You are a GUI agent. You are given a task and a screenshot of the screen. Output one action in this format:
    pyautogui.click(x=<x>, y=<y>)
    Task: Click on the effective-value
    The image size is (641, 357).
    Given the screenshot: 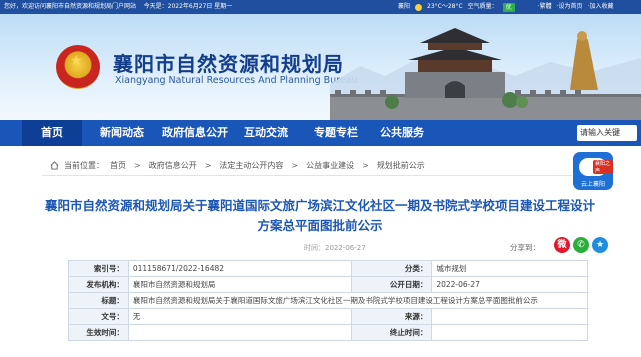 What is the action you would take?
    pyautogui.click(x=240, y=332)
    